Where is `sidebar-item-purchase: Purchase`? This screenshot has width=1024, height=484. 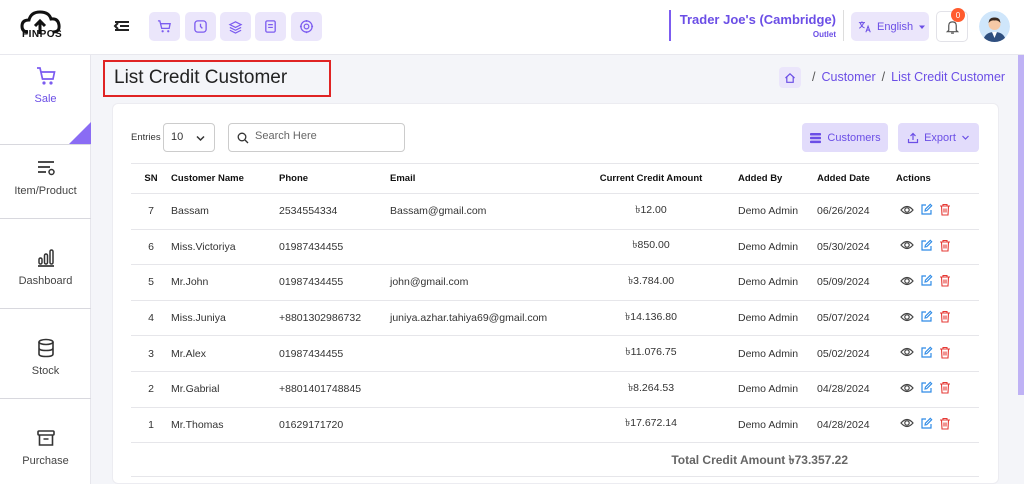
sidebar-item-purchase: Purchase is located at coordinates (45, 441).